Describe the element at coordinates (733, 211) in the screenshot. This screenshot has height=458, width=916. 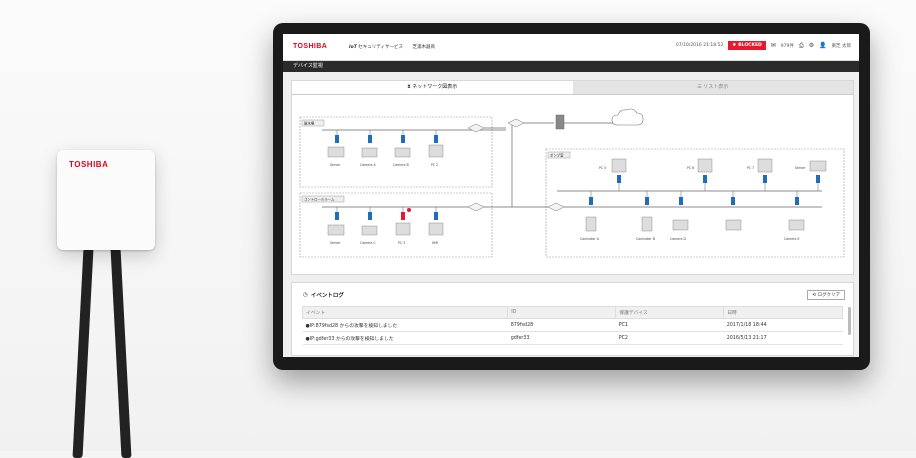
I see `device-controller-c` at that location.